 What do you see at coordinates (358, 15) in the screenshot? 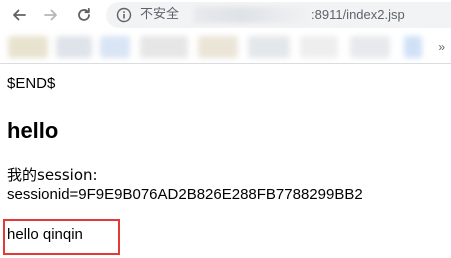
I see `url-text: :8911/index2.jsp` at bounding box center [358, 15].